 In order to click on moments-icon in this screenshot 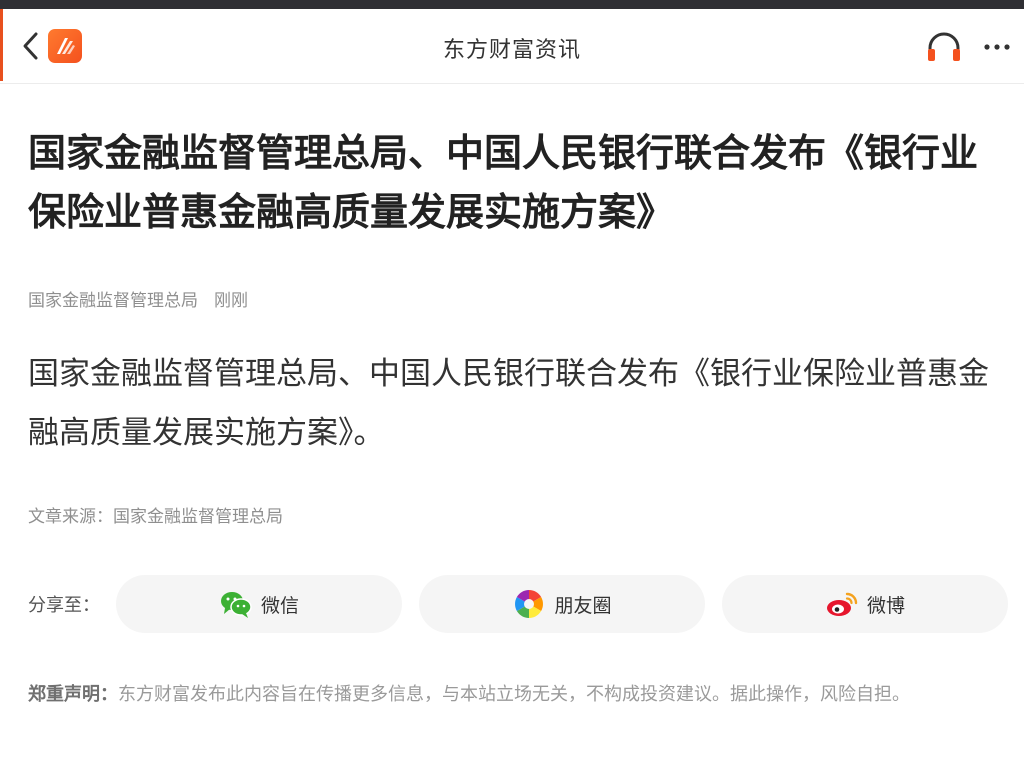, I will do `click(529, 604)`.